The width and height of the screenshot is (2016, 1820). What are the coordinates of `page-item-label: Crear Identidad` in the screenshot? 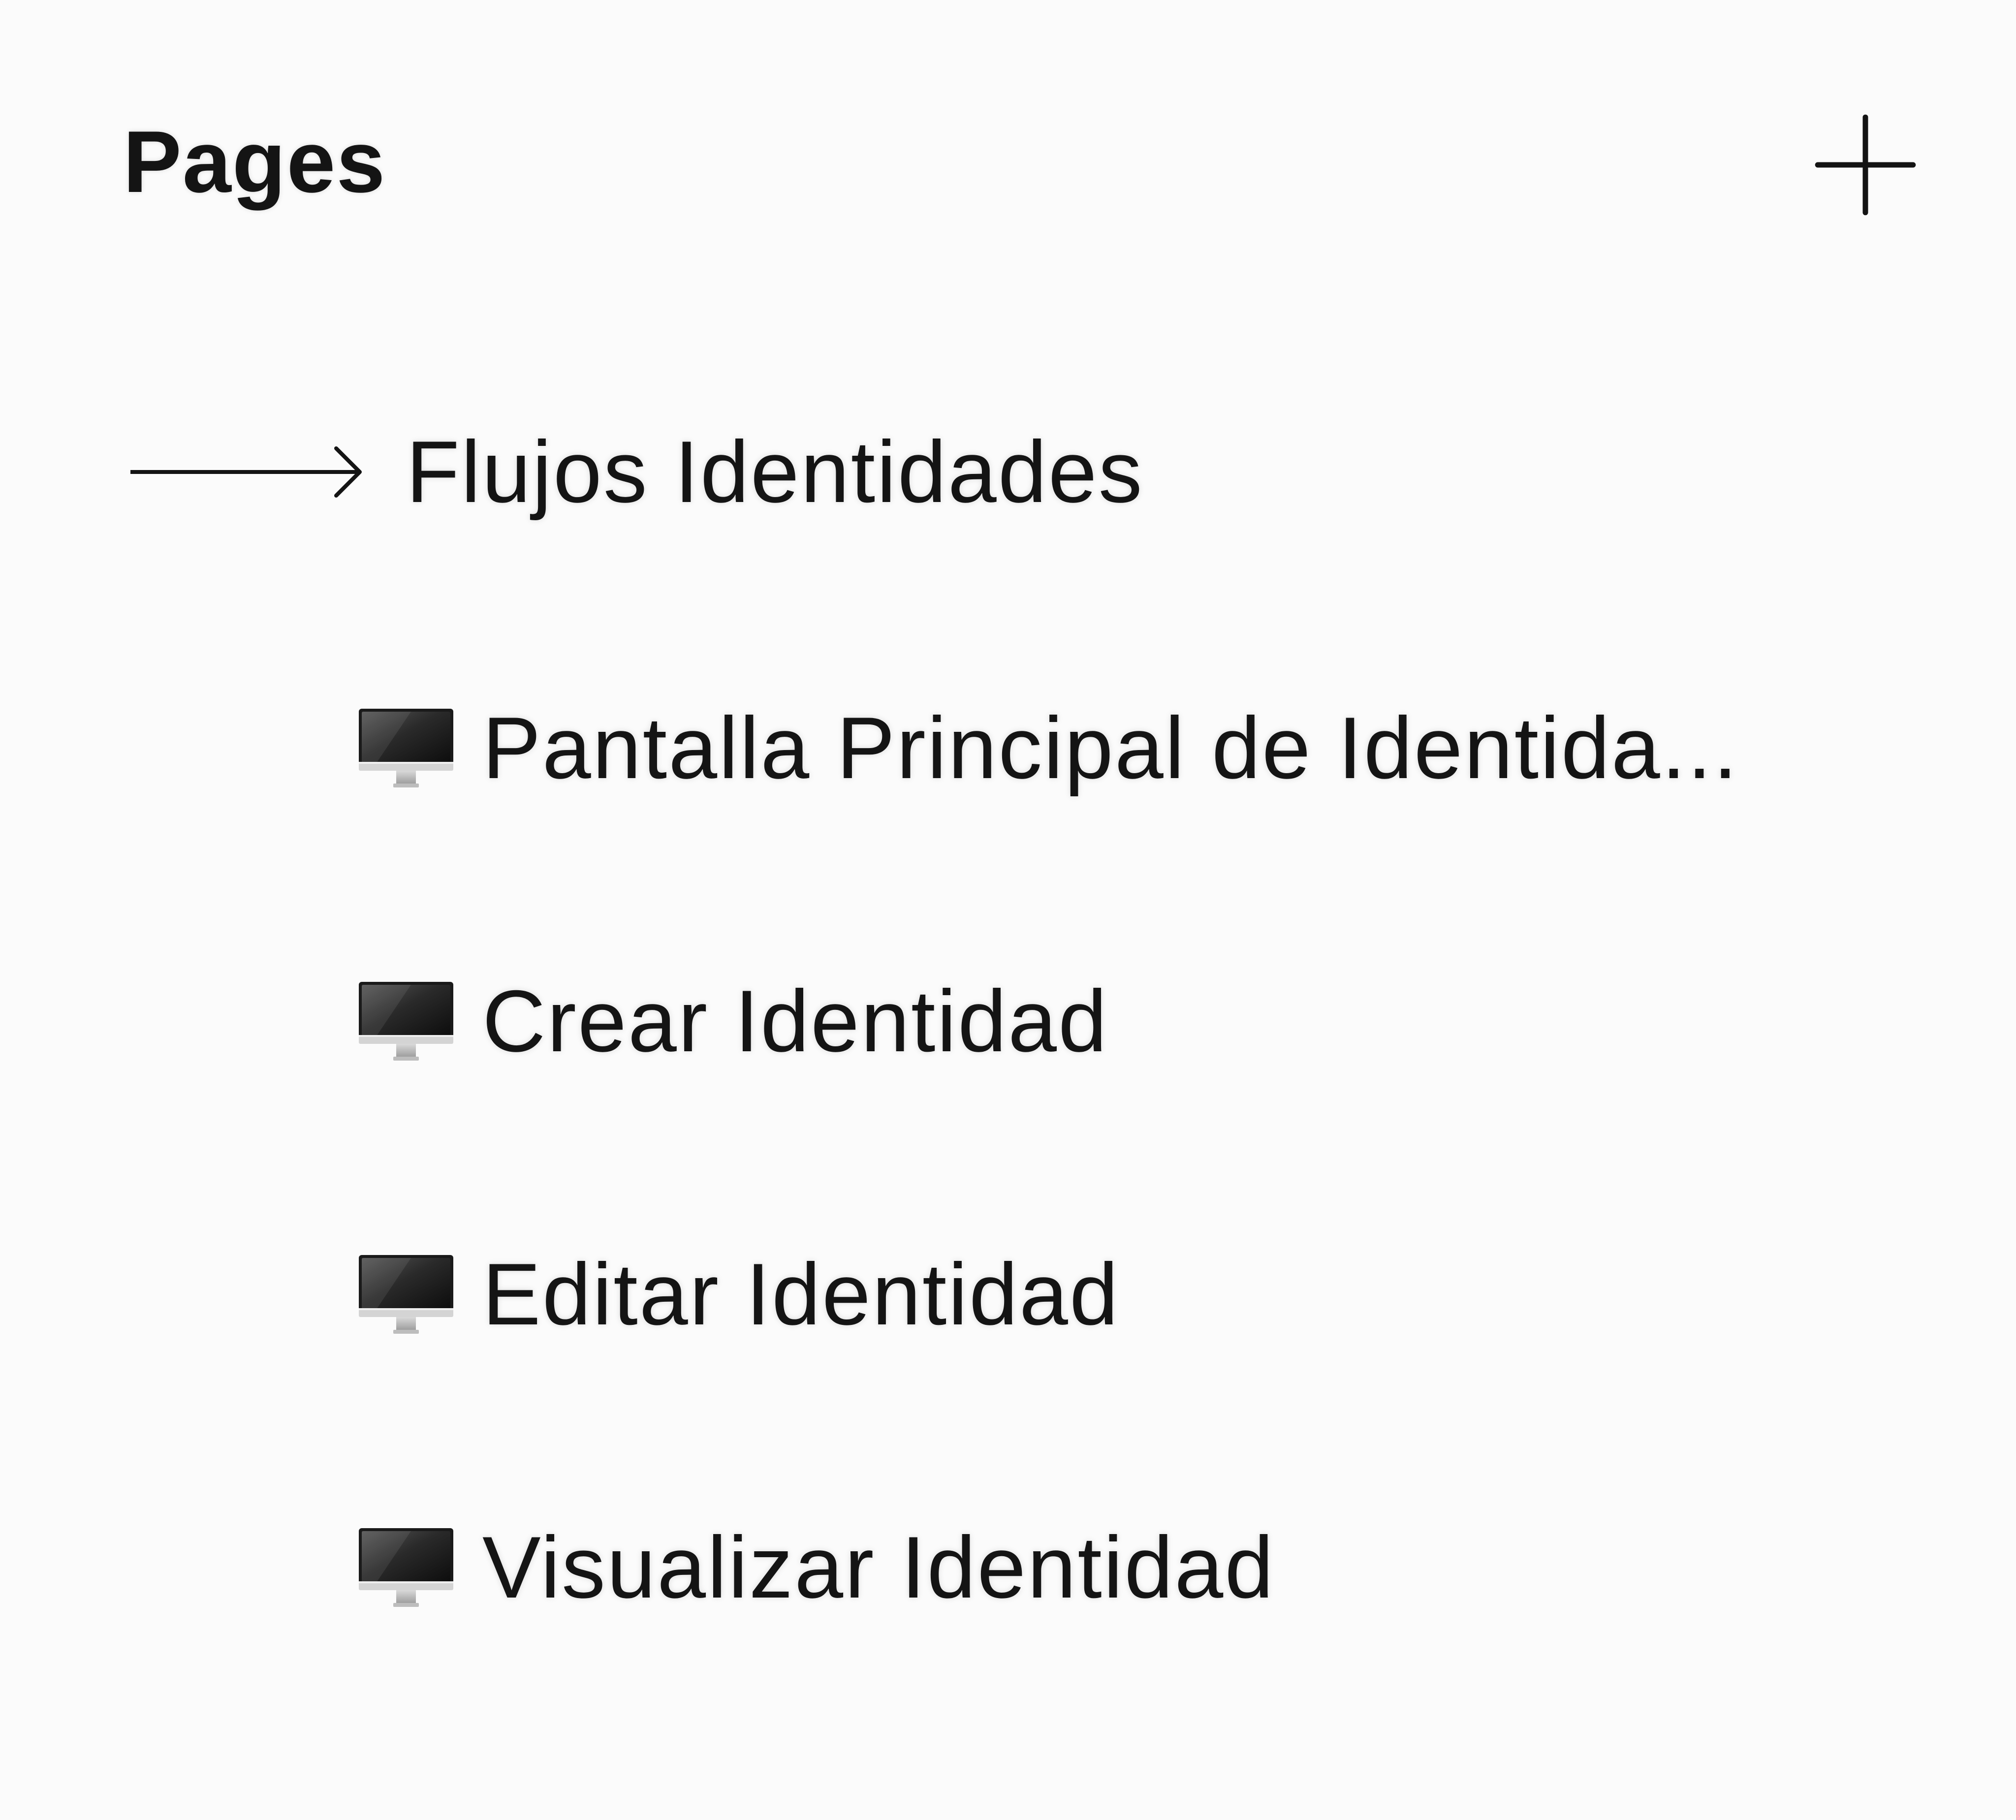 It's located at (795, 1021).